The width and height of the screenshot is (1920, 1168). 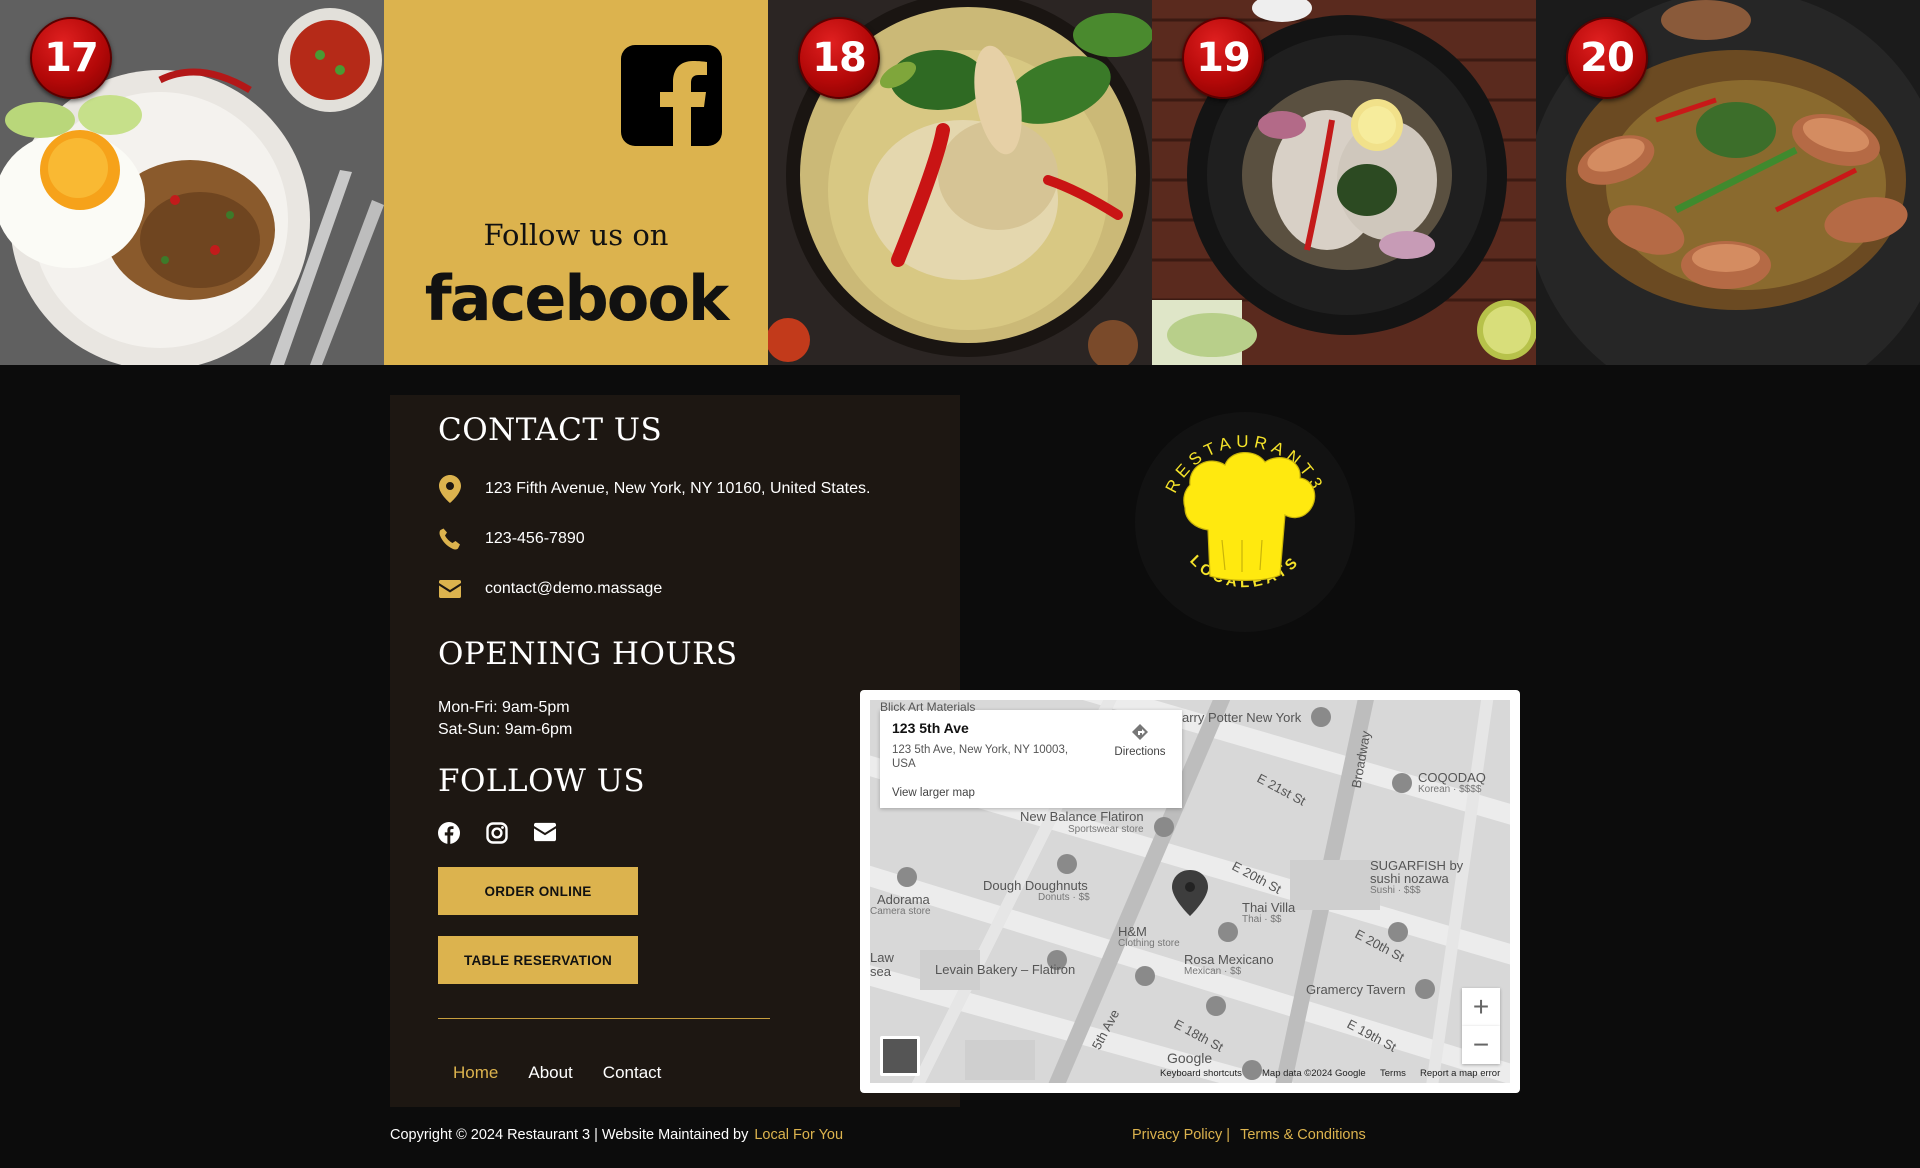 I want to click on facebook-follow-text: Follow us on, so click(x=576, y=235).